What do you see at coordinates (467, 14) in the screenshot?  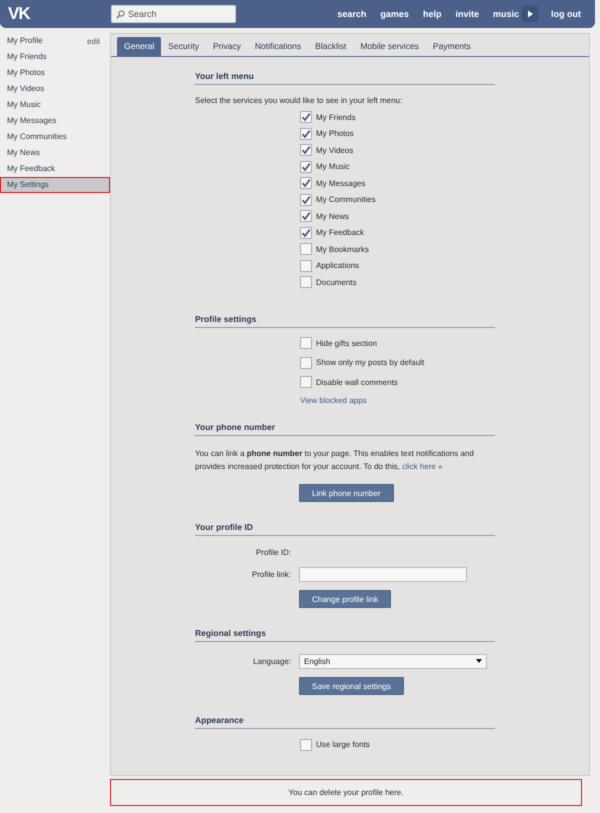 I see `nav-link: invite` at bounding box center [467, 14].